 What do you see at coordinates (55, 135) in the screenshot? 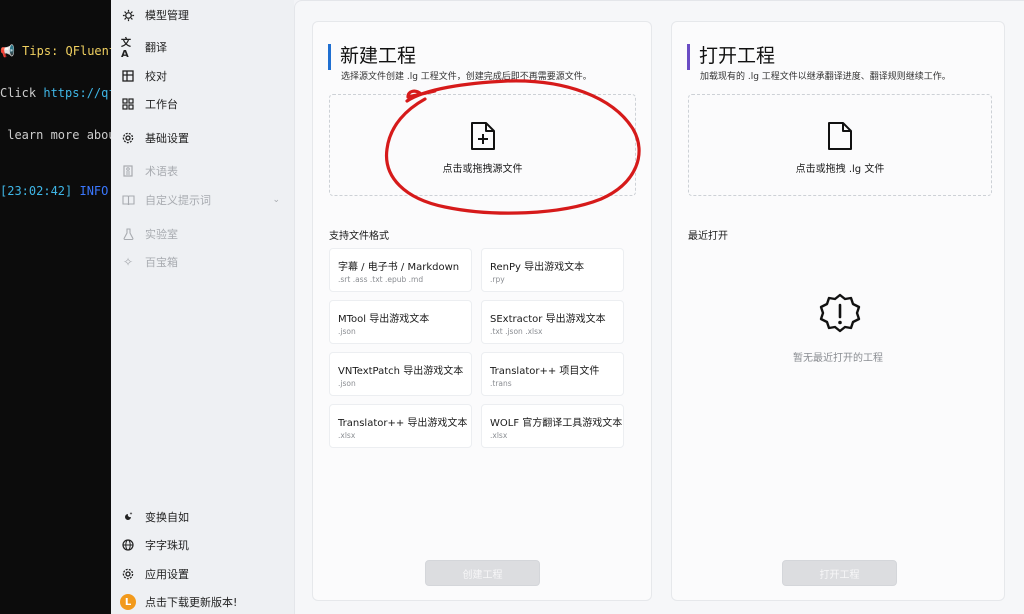
I see `terminal-learn-more: learn more abou` at bounding box center [55, 135].